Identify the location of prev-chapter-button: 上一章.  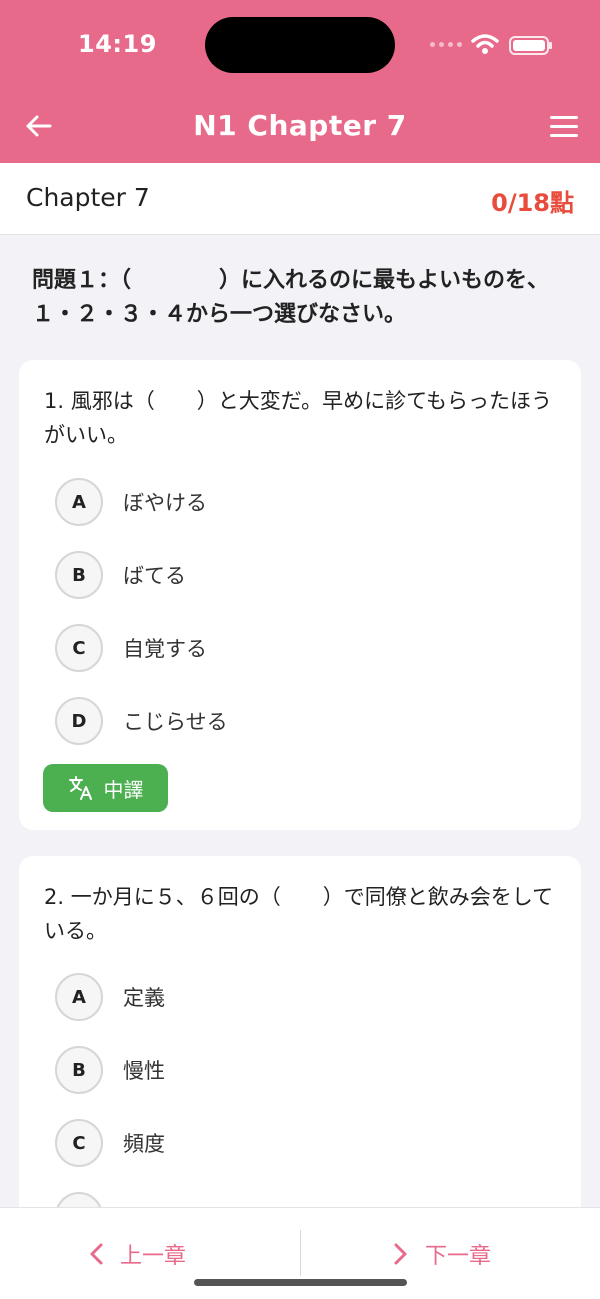
(137, 1254).